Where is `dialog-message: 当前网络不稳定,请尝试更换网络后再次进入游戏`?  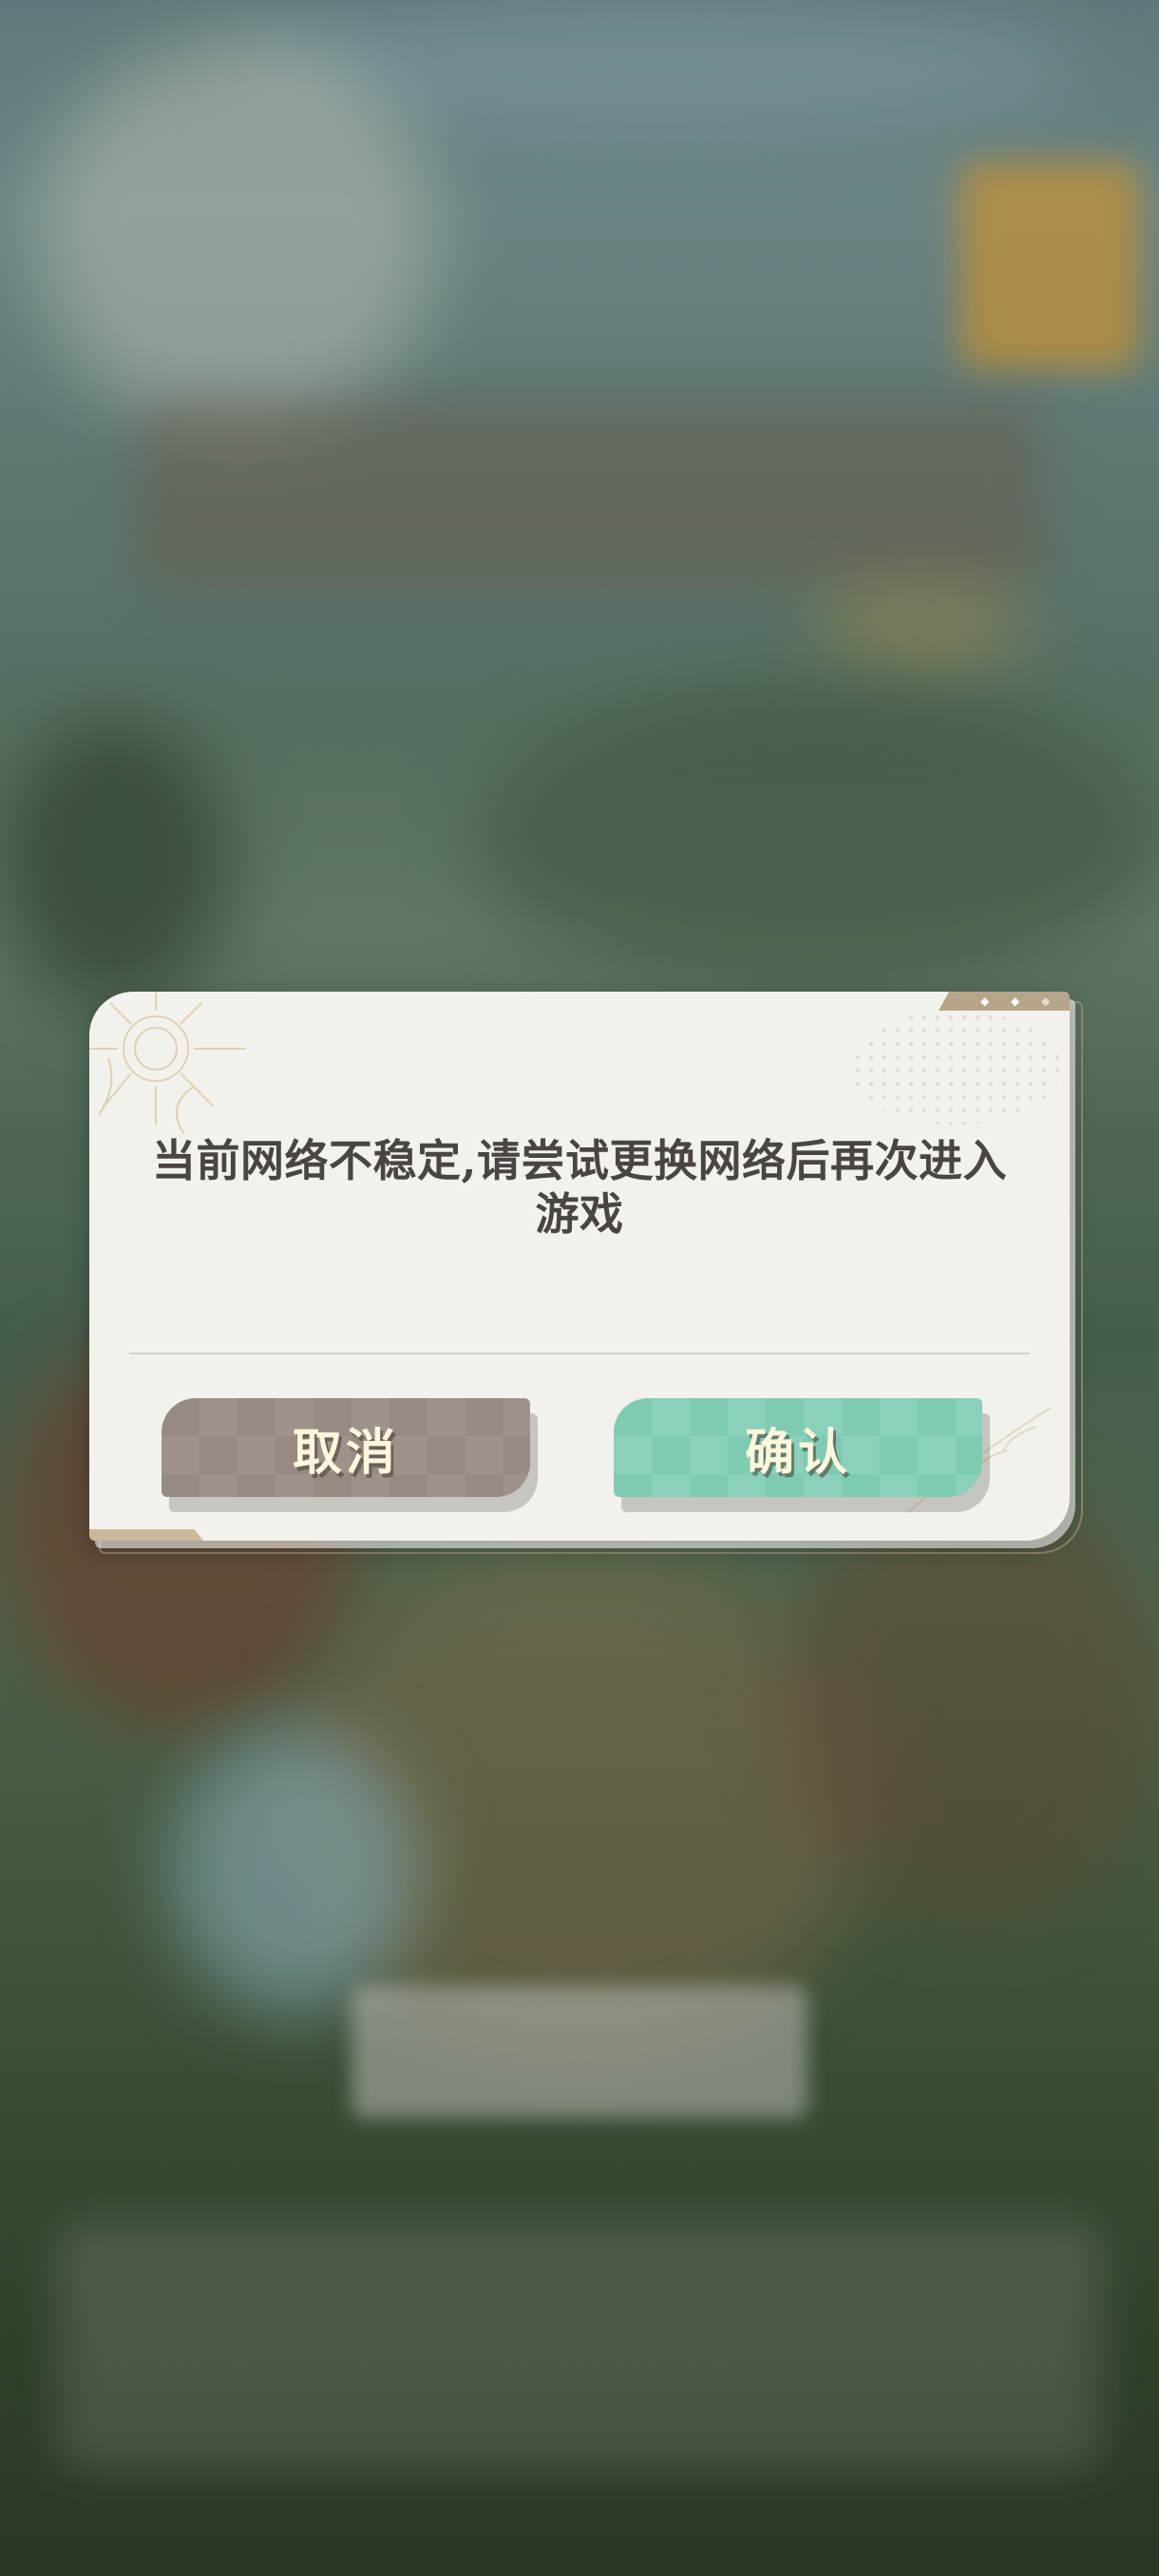
dialog-message: 当前网络不稳定,请尝试更换网络后再次进入游戏 is located at coordinates (579, 1187).